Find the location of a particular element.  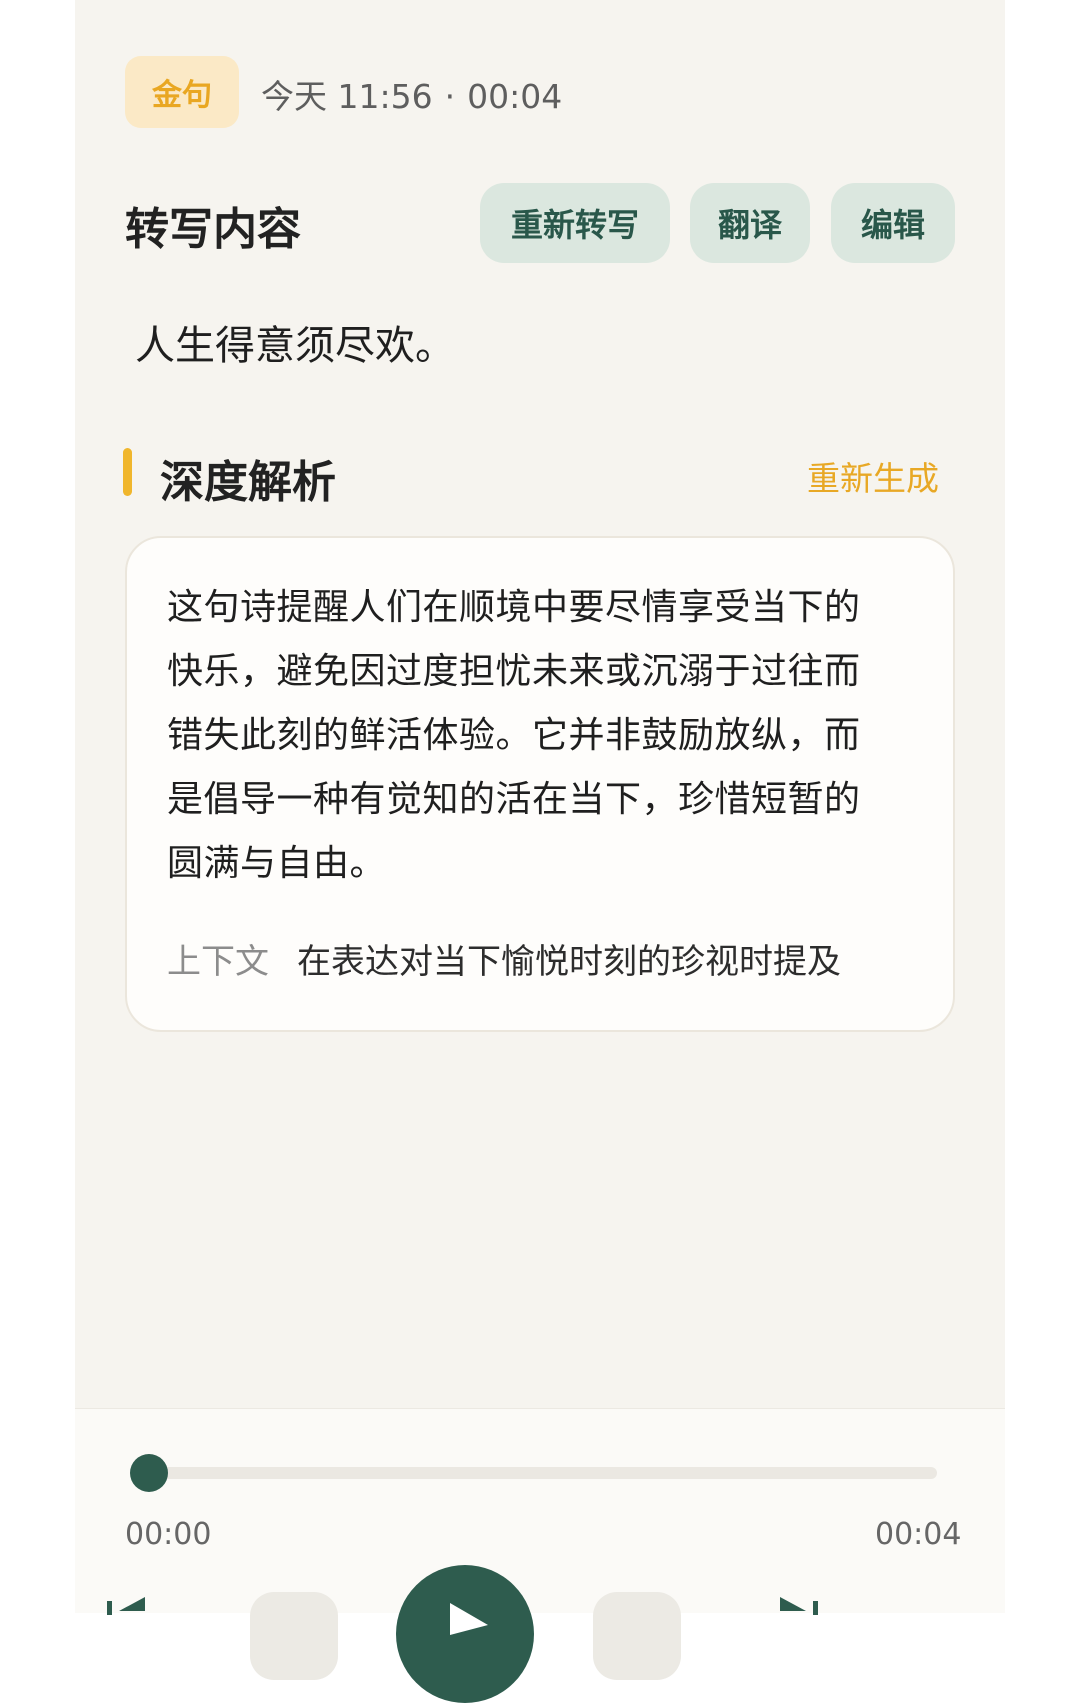

recording-duration: 00:04 is located at coordinates (515, 96).